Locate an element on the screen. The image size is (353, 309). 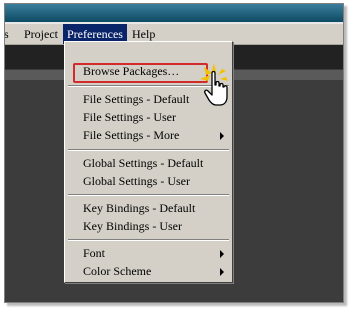
menu-item-label: Color Scheme is located at coordinates (117, 271).